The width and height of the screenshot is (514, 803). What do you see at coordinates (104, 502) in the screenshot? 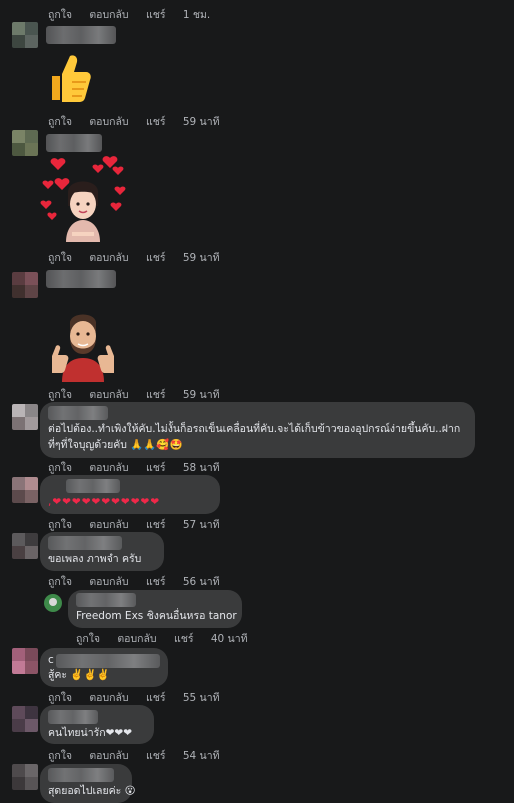
I see `comment-text: ,❤❤❤❤❤❤❤❤❤❤❤` at bounding box center [104, 502].